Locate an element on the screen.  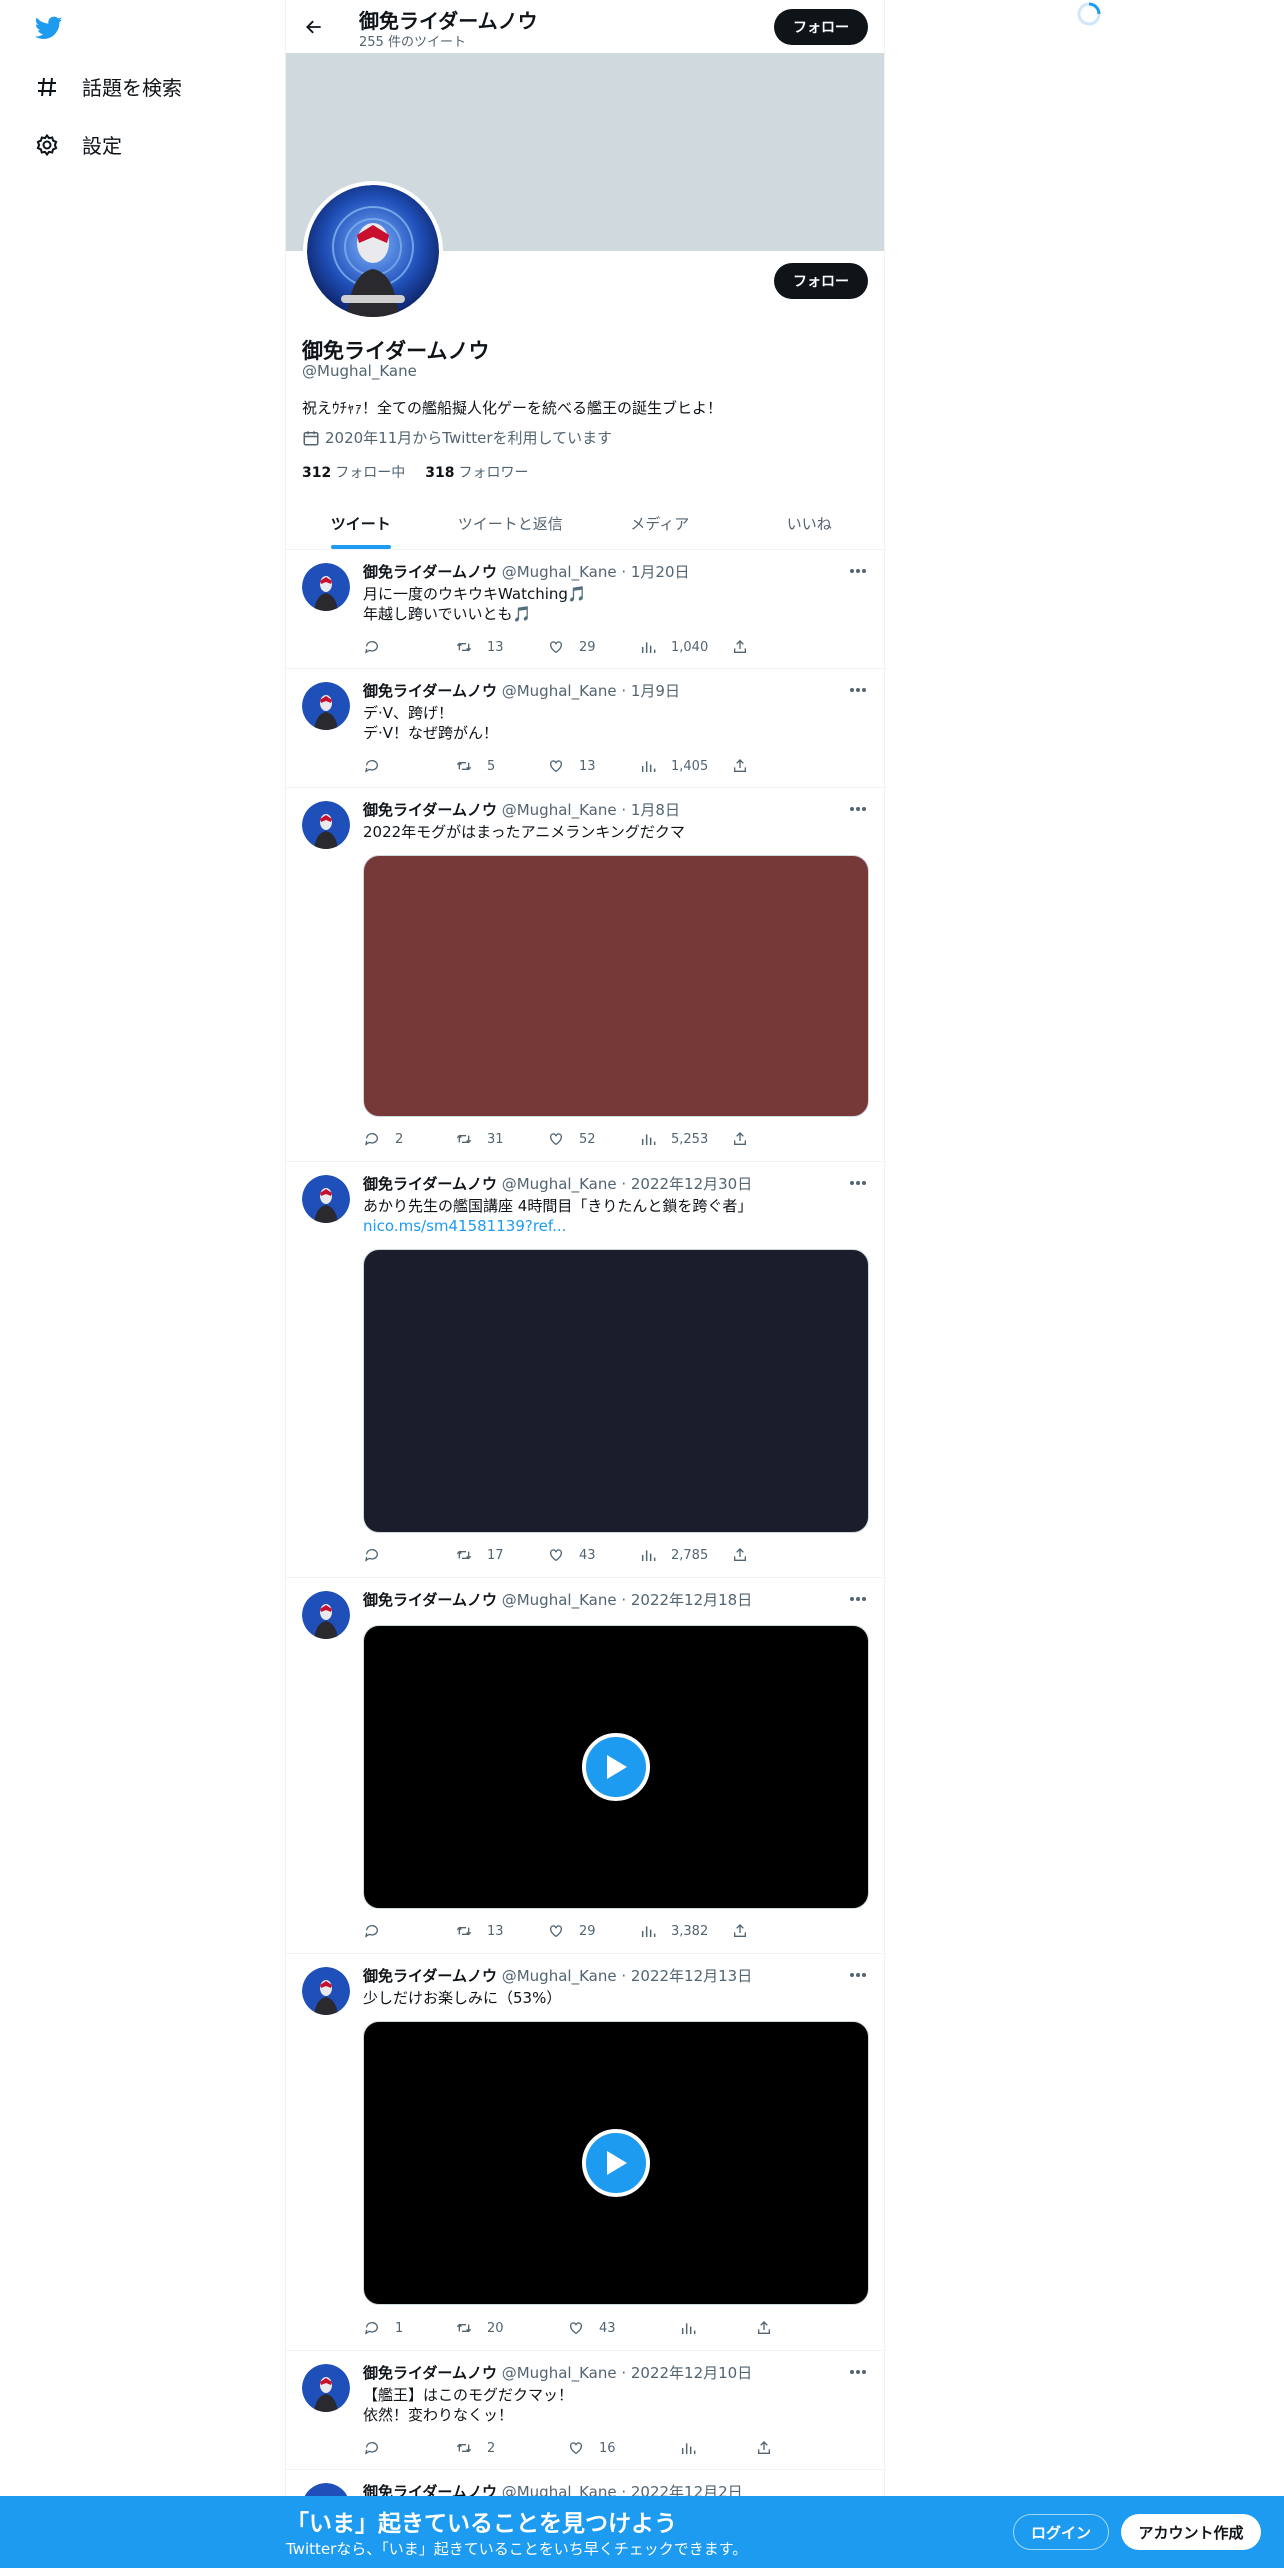
views-button: 2,785 is located at coordinates (685, 1555).